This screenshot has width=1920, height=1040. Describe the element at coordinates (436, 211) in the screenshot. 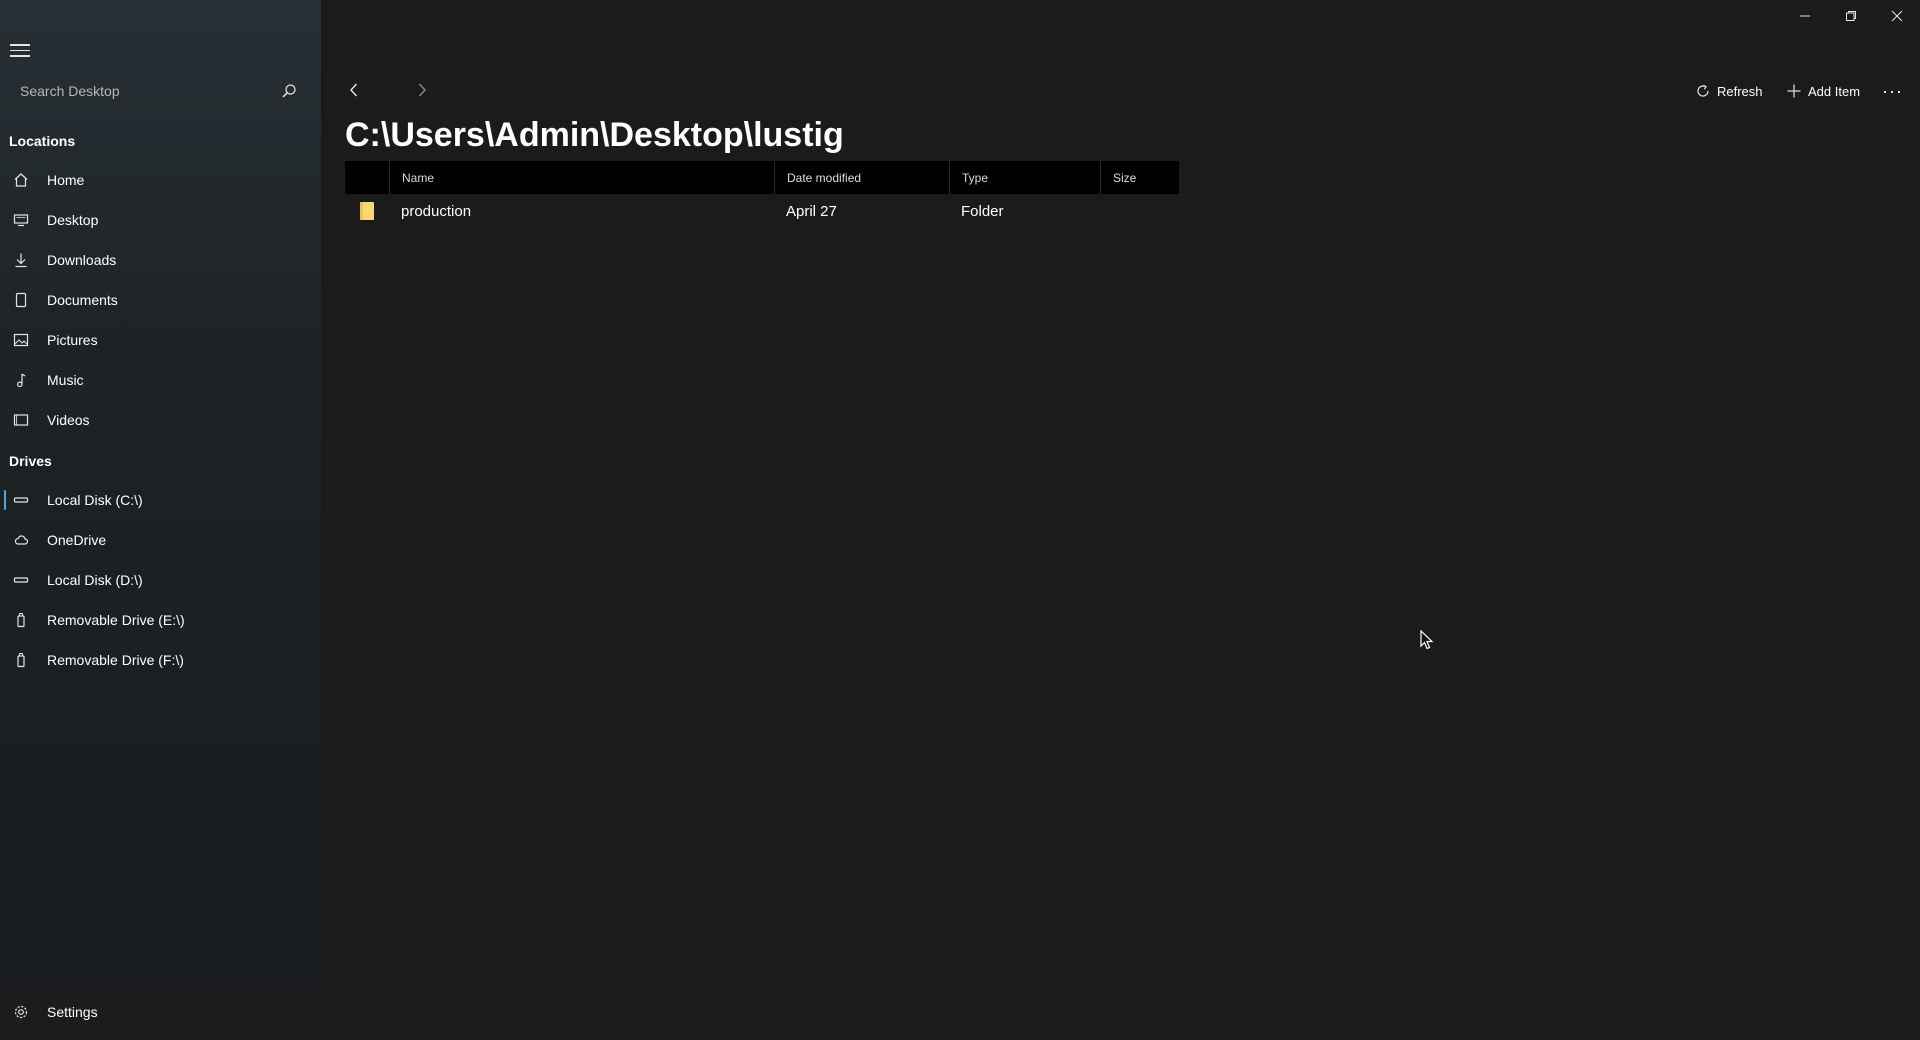

I see `row-name: production` at that location.